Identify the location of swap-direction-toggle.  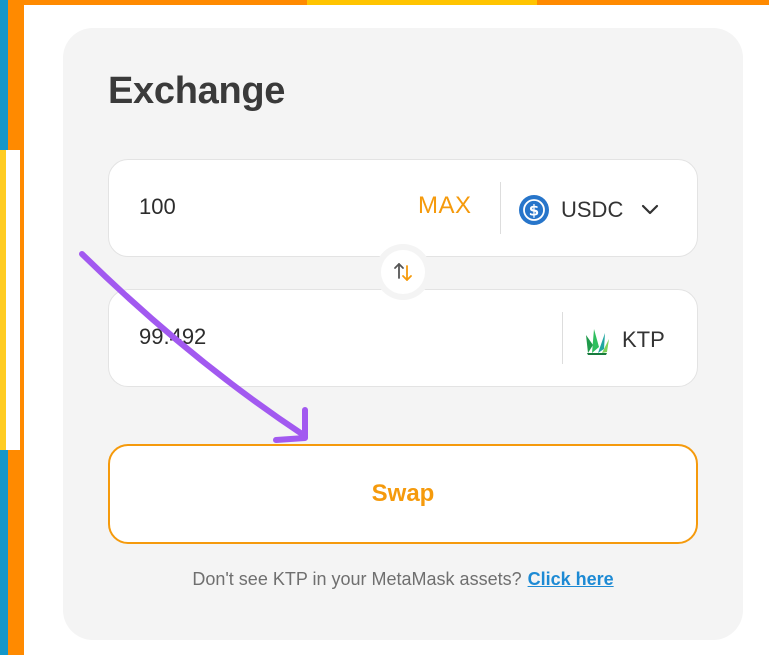
(403, 272).